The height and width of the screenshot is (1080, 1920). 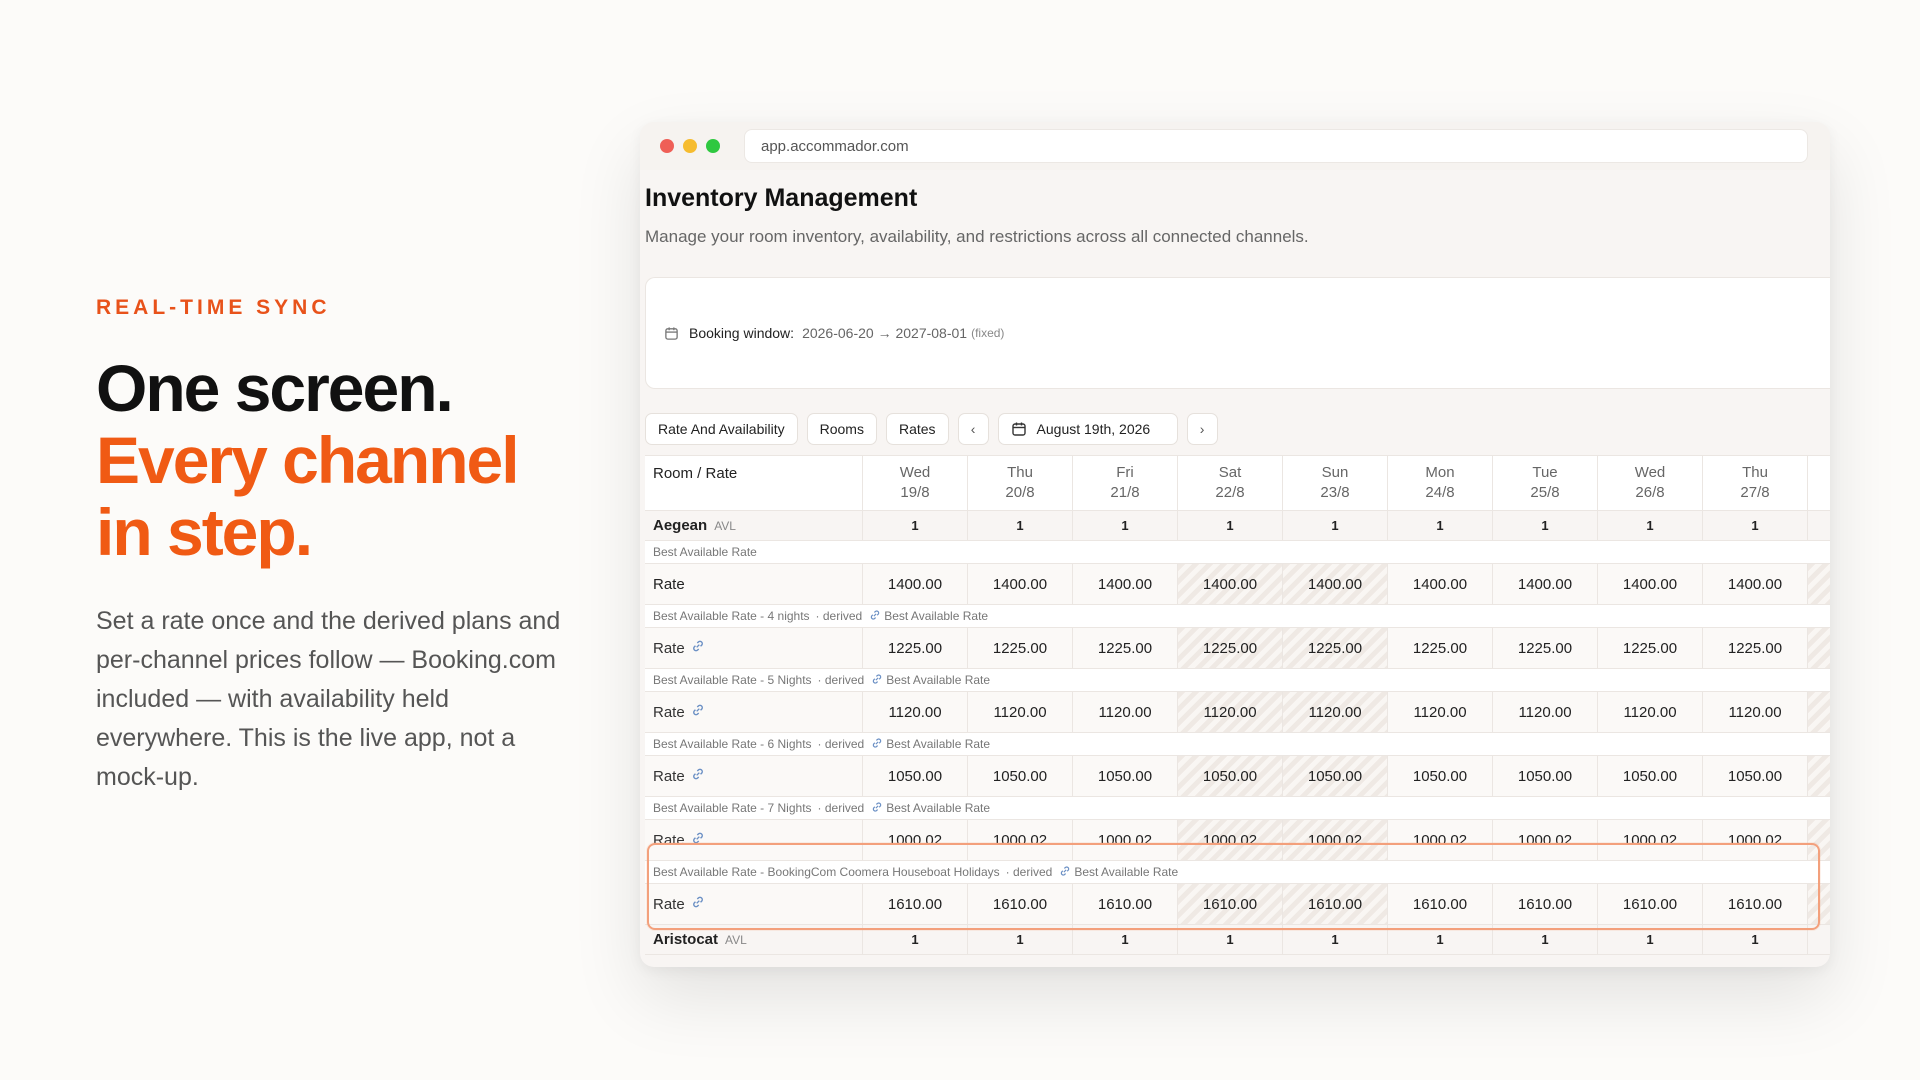 I want to click on room-name-cell: Aegean AVL, so click(x=754, y=525).